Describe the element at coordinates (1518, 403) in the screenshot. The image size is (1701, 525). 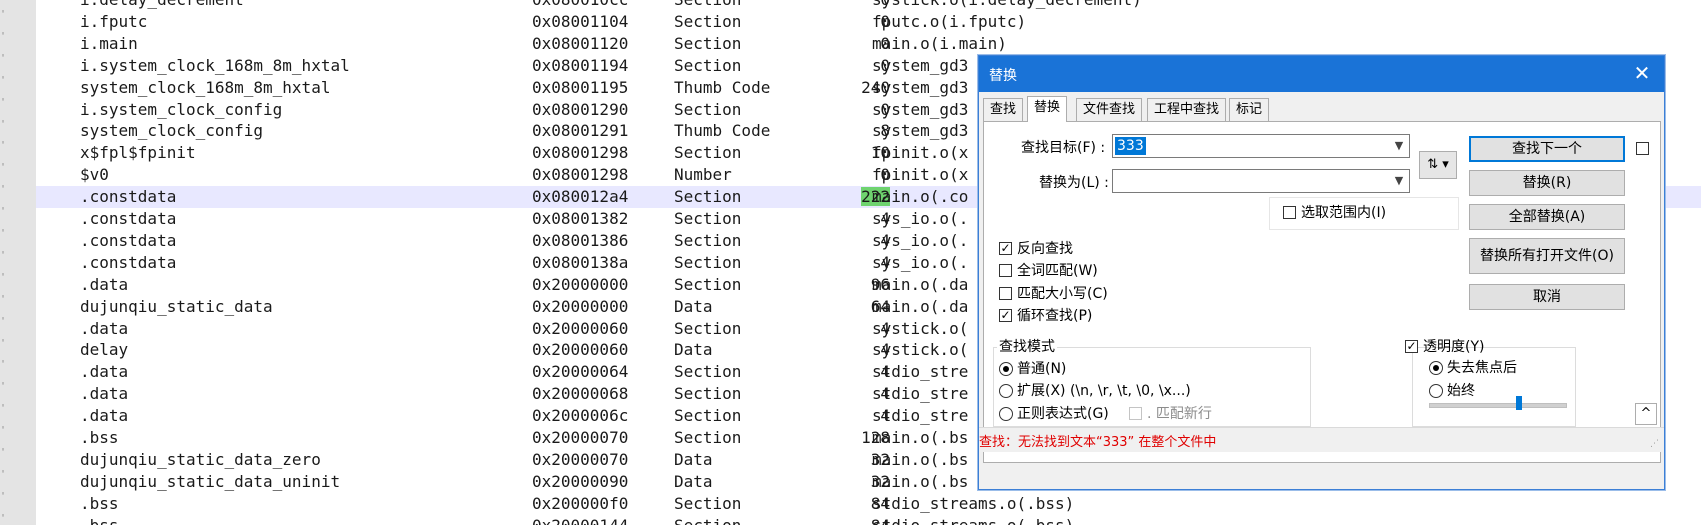
I see `transparency-slider-thumb` at that location.